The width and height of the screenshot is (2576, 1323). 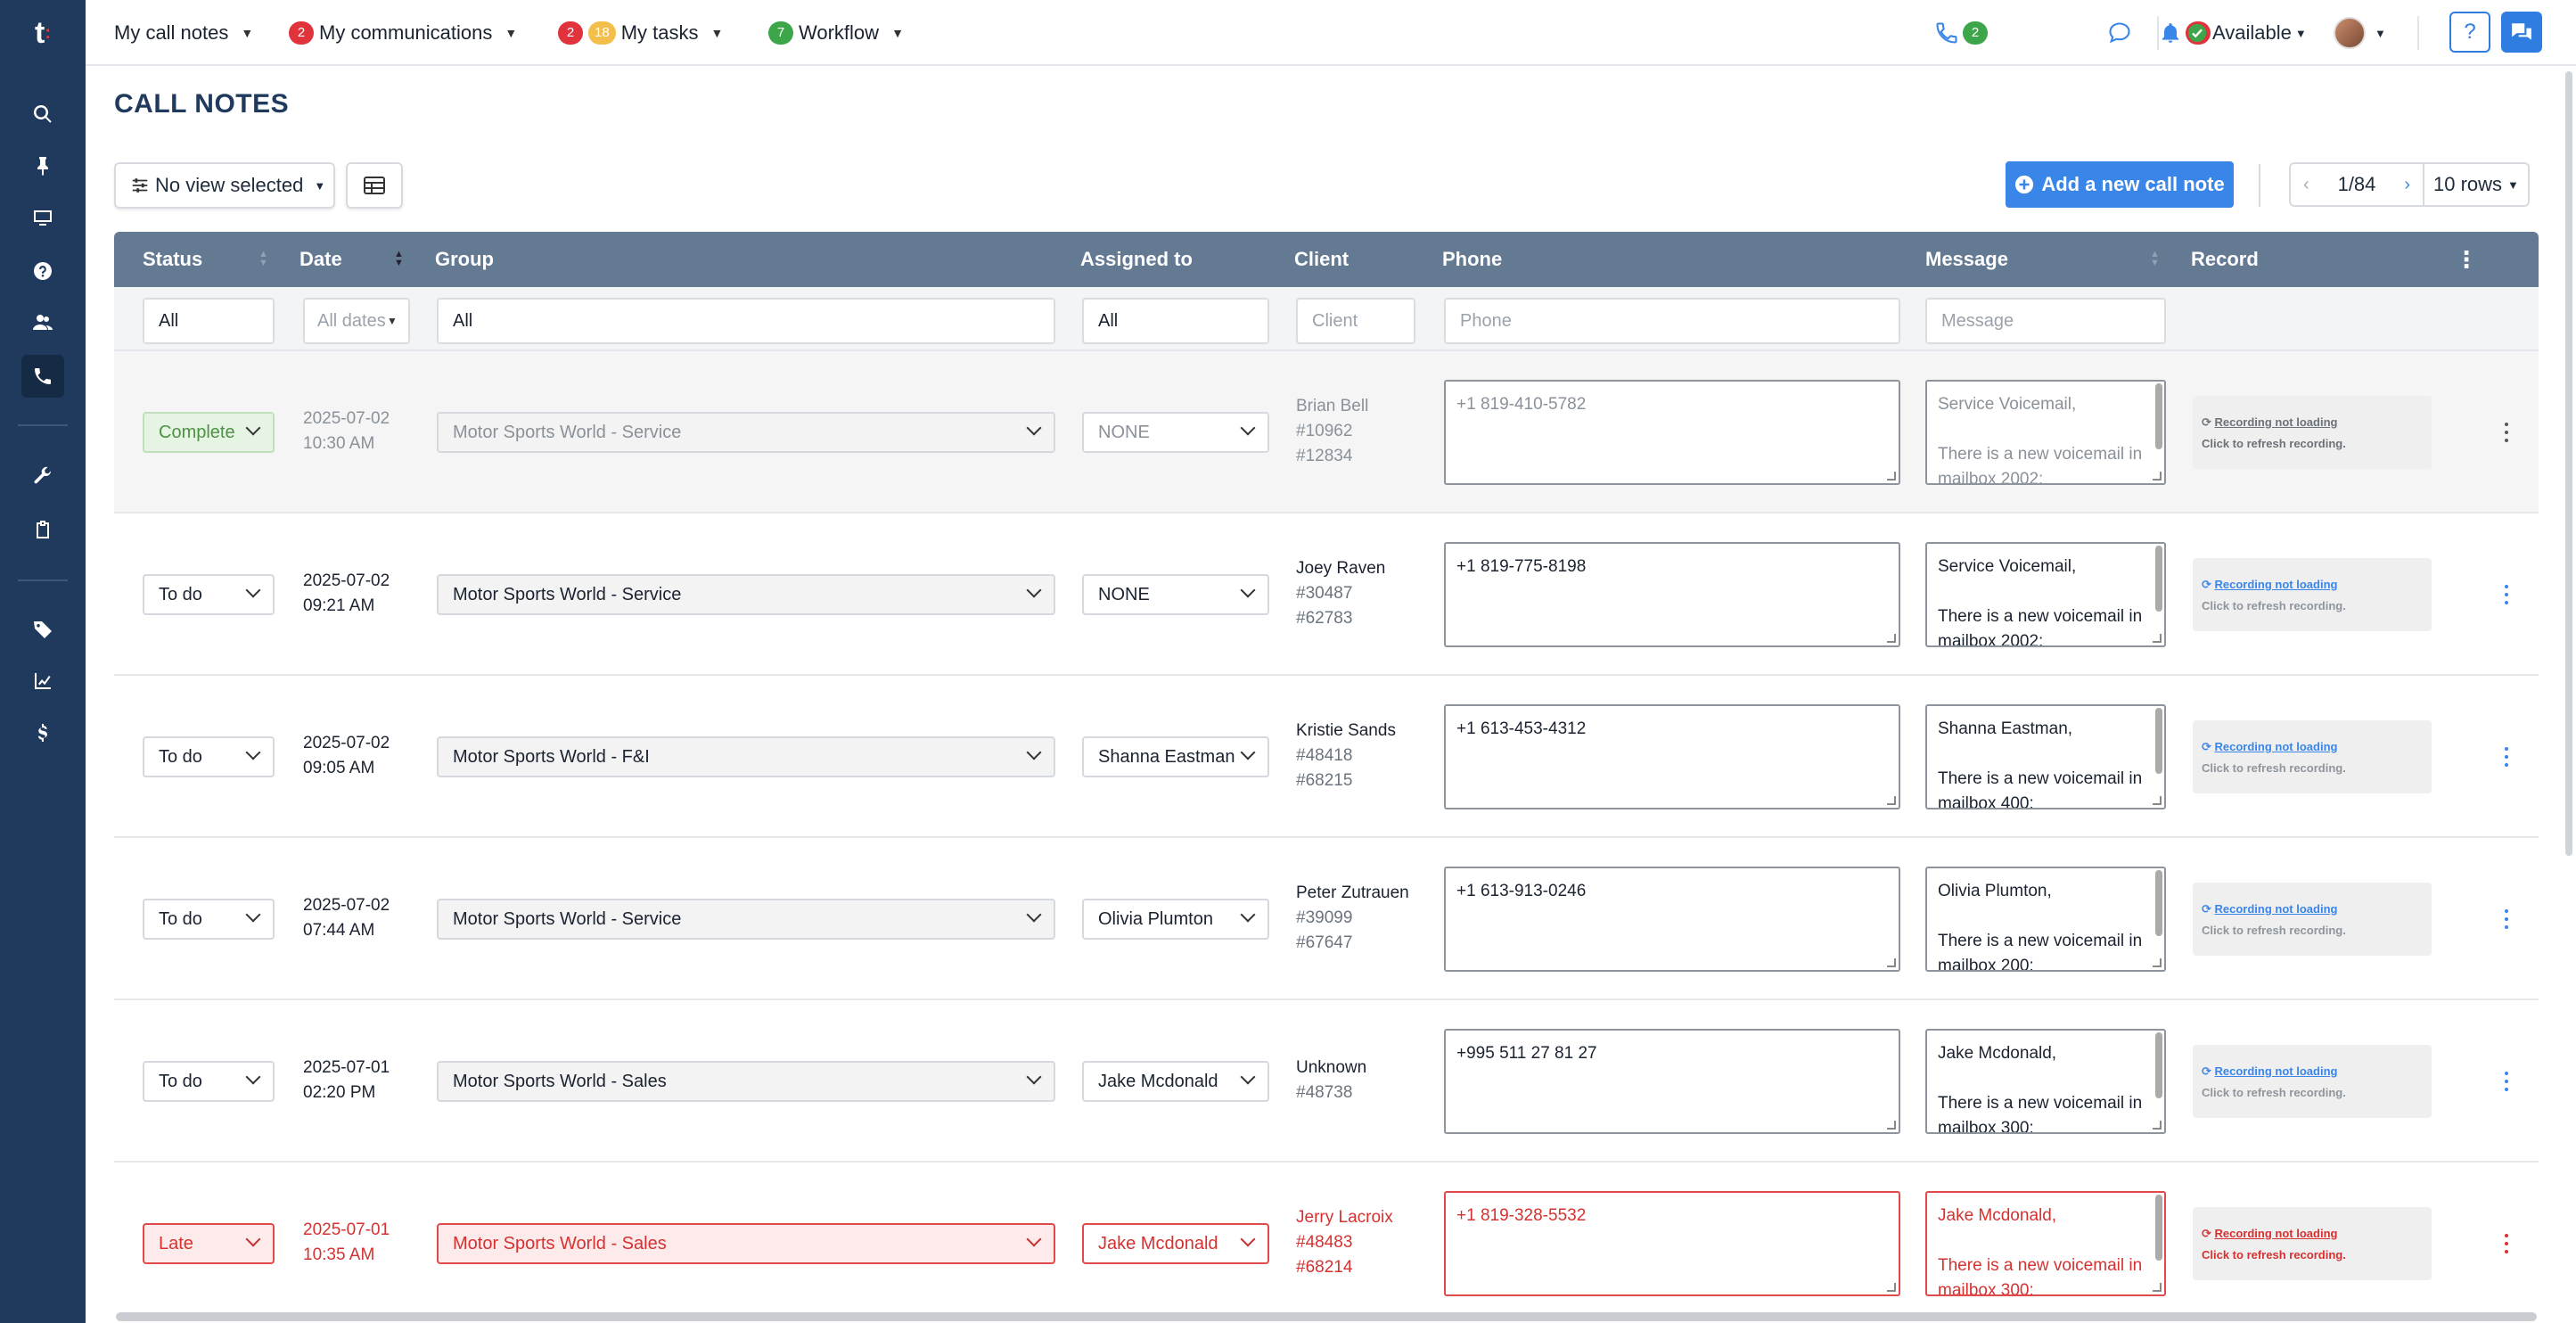 What do you see at coordinates (1472, 259) in the screenshot?
I see `col-phone: Phone` at bounding box center [1472, 259].